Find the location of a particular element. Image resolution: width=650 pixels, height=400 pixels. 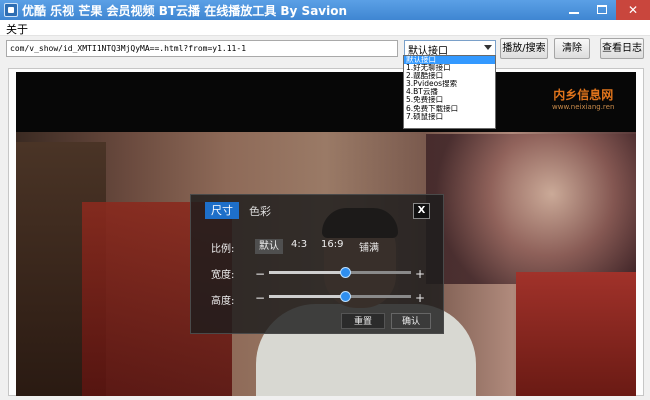

tab-size: 尺寸 is located at coordinates (222, 210).